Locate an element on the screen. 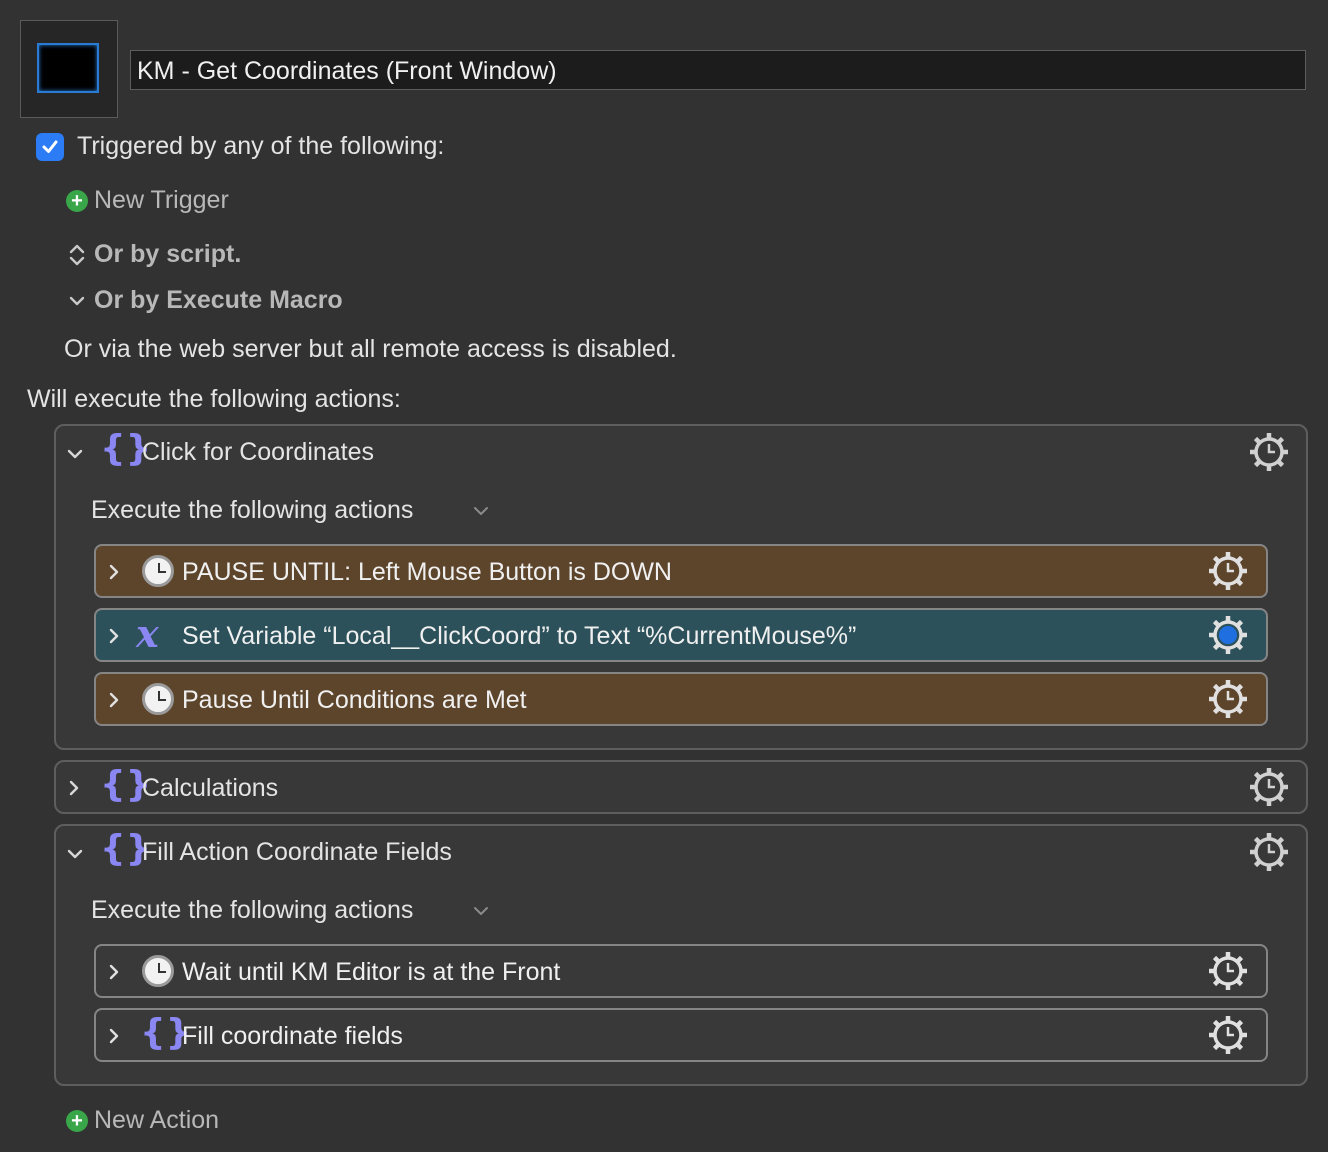 This screenshot has height=1152, width=1328. new-trigger-button: + New Trigger is located at coordinates (147, 200).